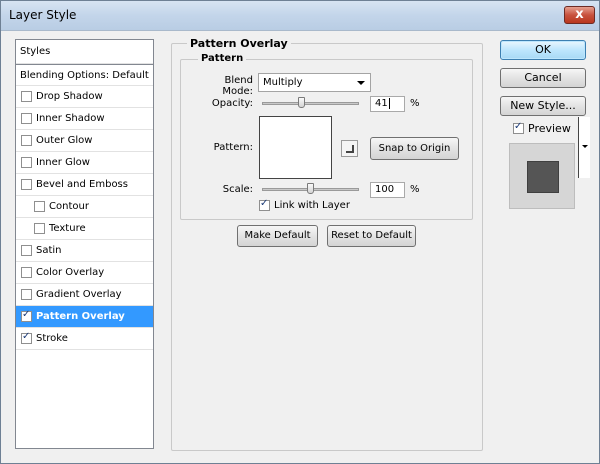  I want to click on style-item-label: Bevel and Emboss, so click(82, 184).